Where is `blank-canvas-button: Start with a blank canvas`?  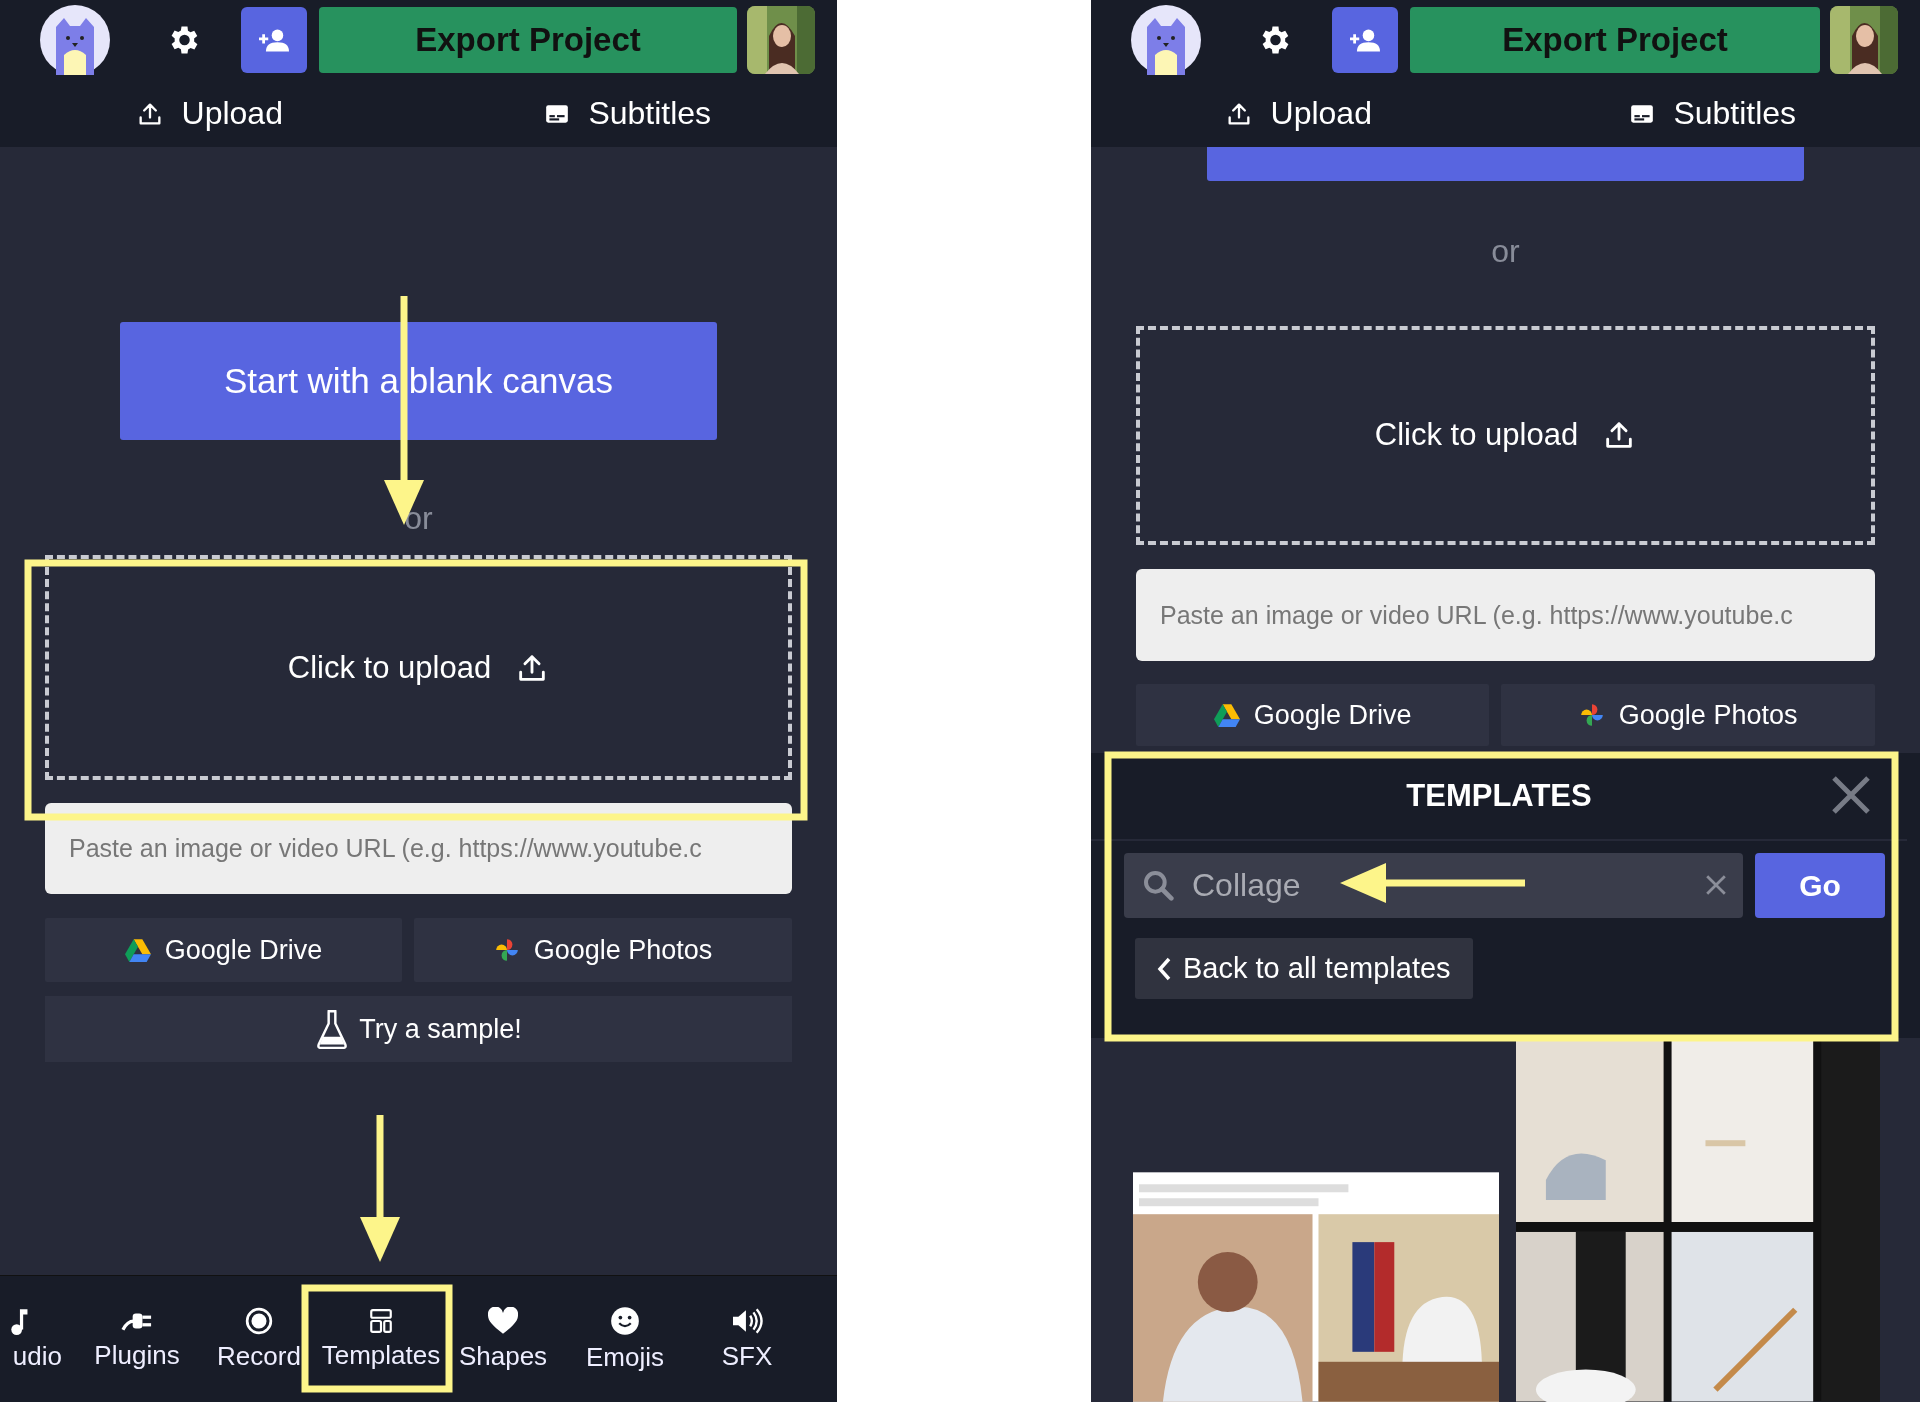 blank-canvas-button: Start with a blank canvas is located at coordinates (418, 381).